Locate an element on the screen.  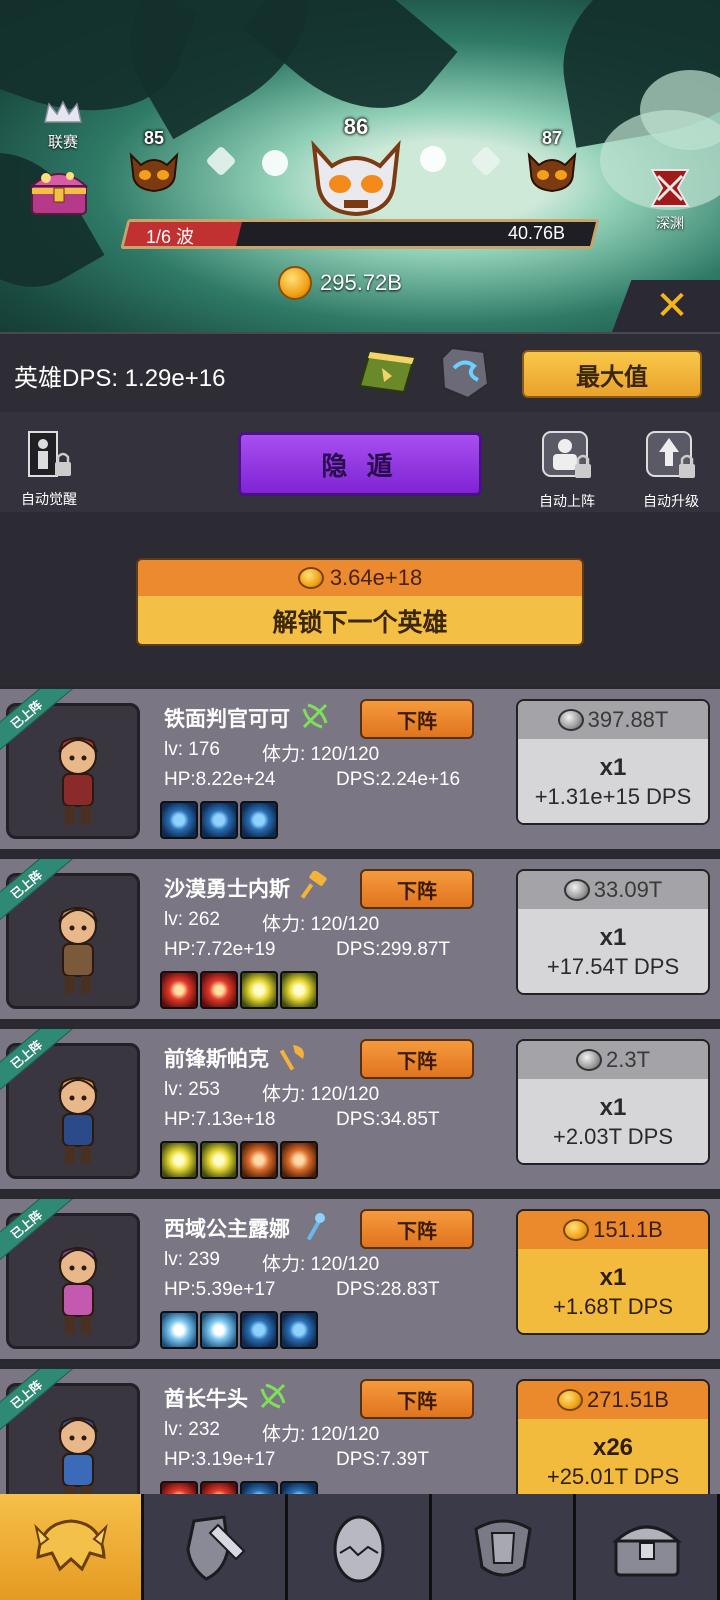
league-button: 联赛 is located at coordinates (63, 126).